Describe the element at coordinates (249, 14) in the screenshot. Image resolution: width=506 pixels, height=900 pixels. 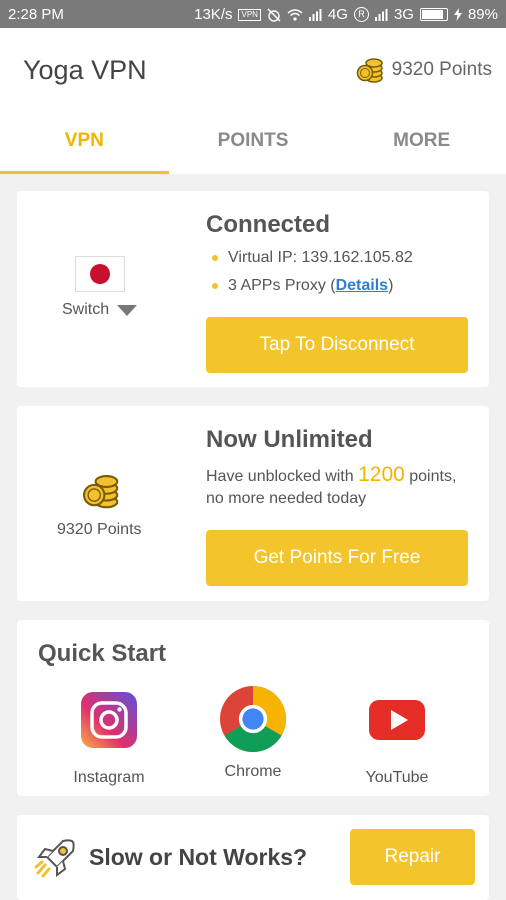
I see `vpn-badge: VPN` at that location.